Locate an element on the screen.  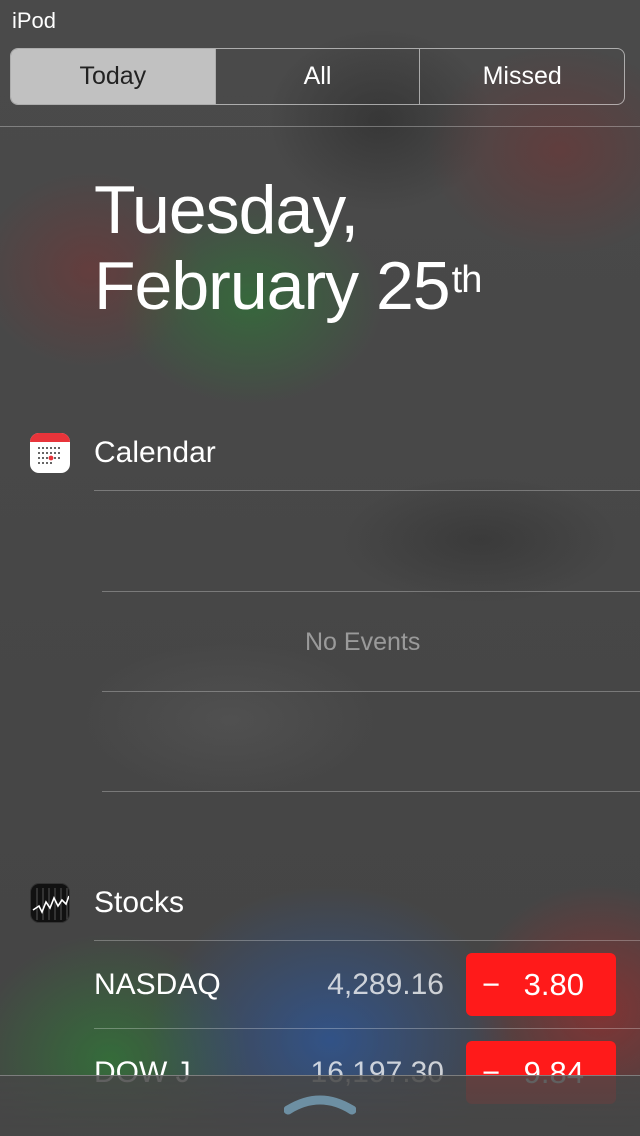
status-carrier: iPod is located at coordinates (34, 20).